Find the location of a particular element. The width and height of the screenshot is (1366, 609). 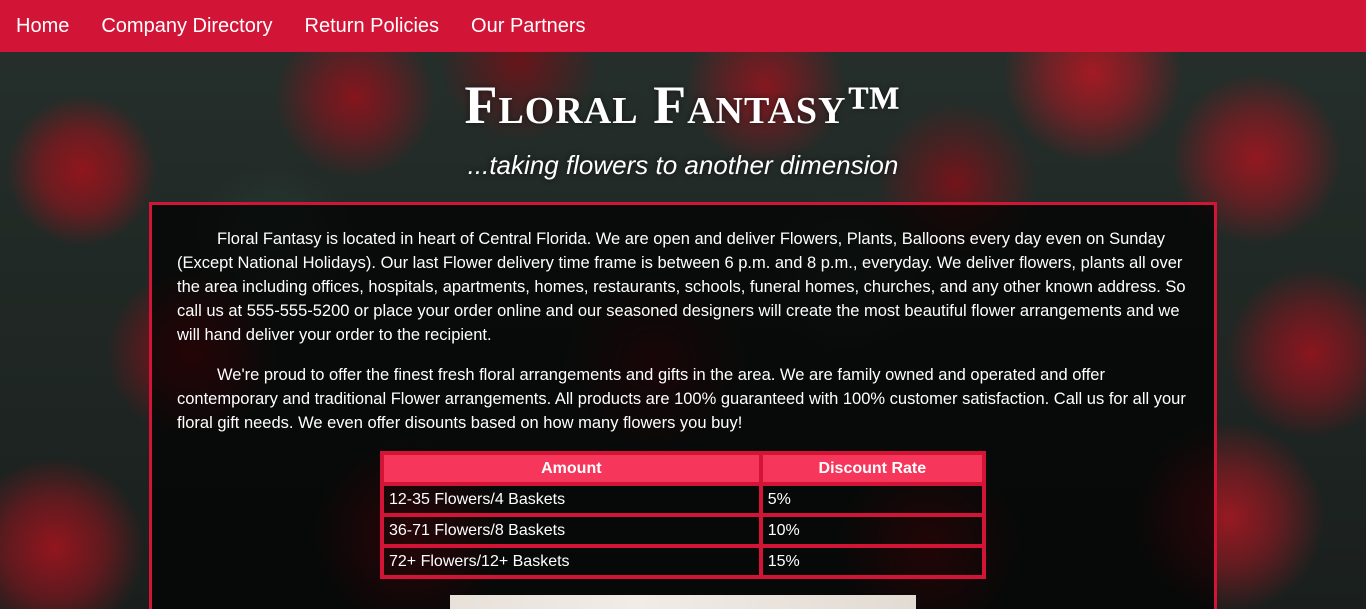

cell-amount: 72+ Flowers/12+ Baskets is located at coordinates (571, 561).